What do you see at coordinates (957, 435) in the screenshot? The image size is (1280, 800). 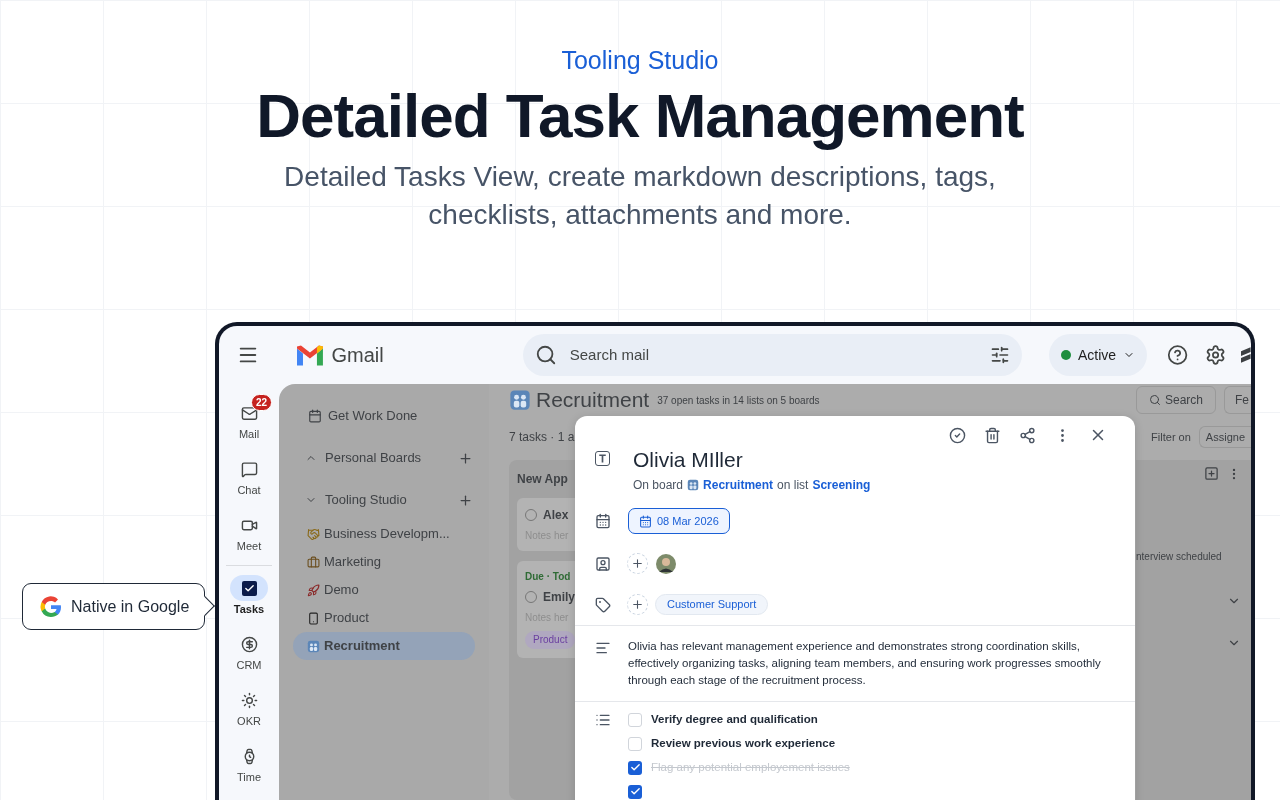 I see `complete-icon` at bounding box center [957, 435].